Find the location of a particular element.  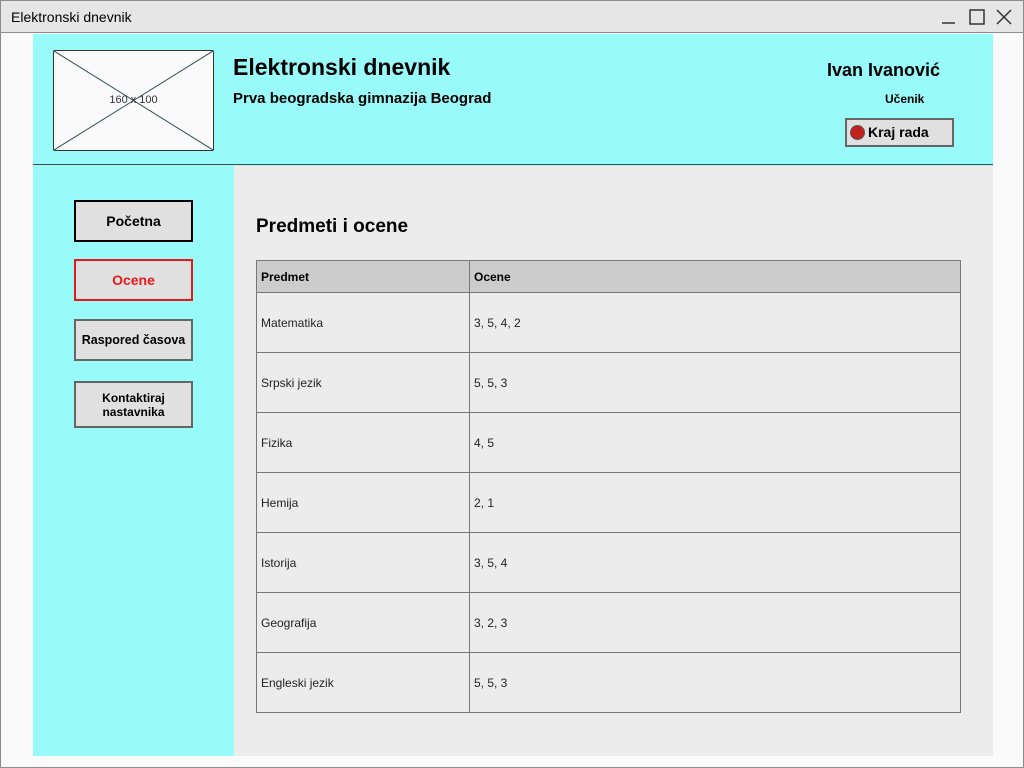

subject-cell: Engleski jezik is located at coordinates (363, 682).